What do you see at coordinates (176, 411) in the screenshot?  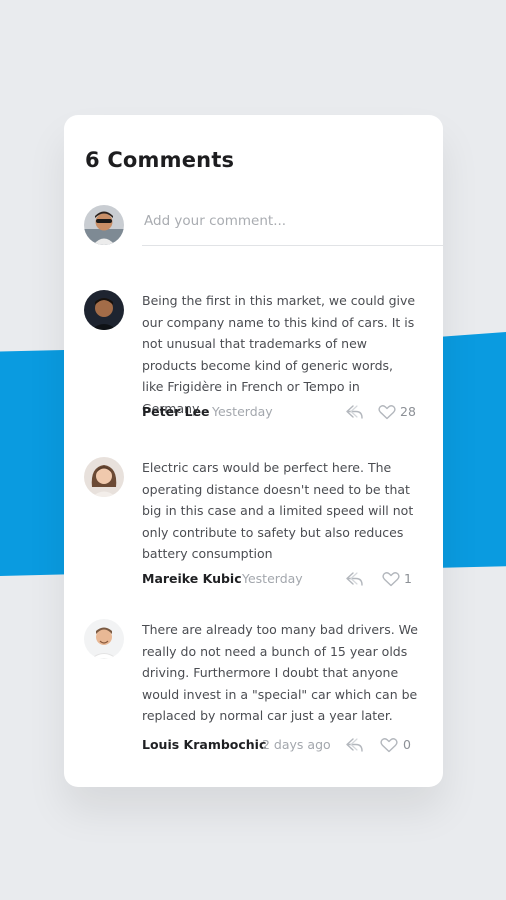 I see `comment-author: Peter Lee` at bounding box center [176, 411].